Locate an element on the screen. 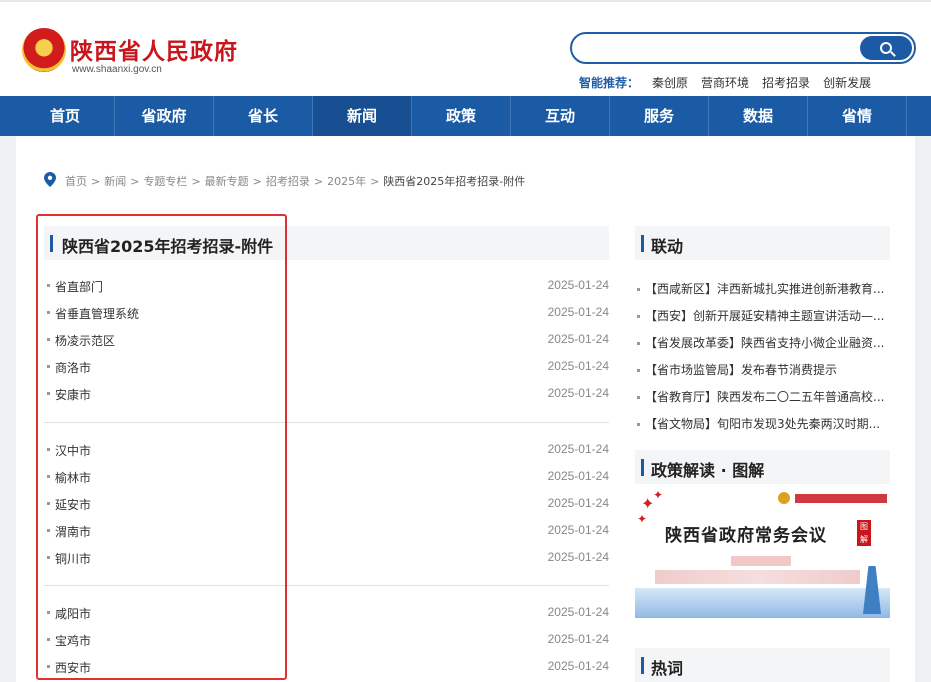 The width and height of the screenshot is (931, 682). nav-item-interaction: 互动 is located at coordinates (560, 116).